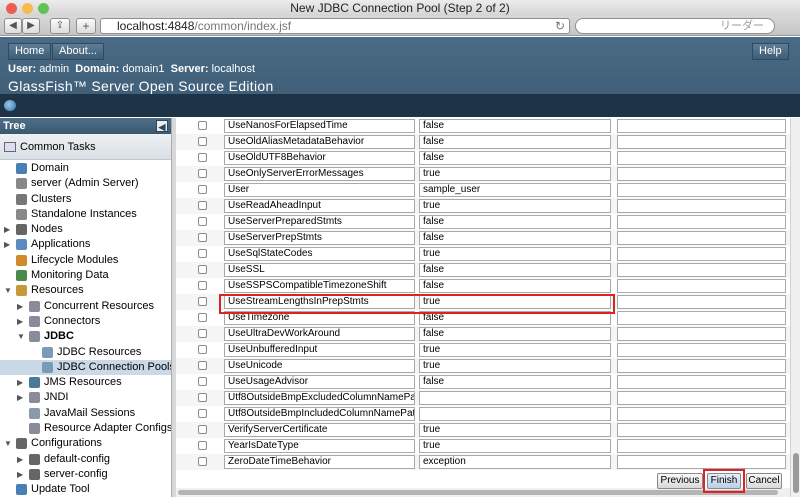 The image size is (800, 497). I want to click on horizontal-scrollbar, so click(483, 492).